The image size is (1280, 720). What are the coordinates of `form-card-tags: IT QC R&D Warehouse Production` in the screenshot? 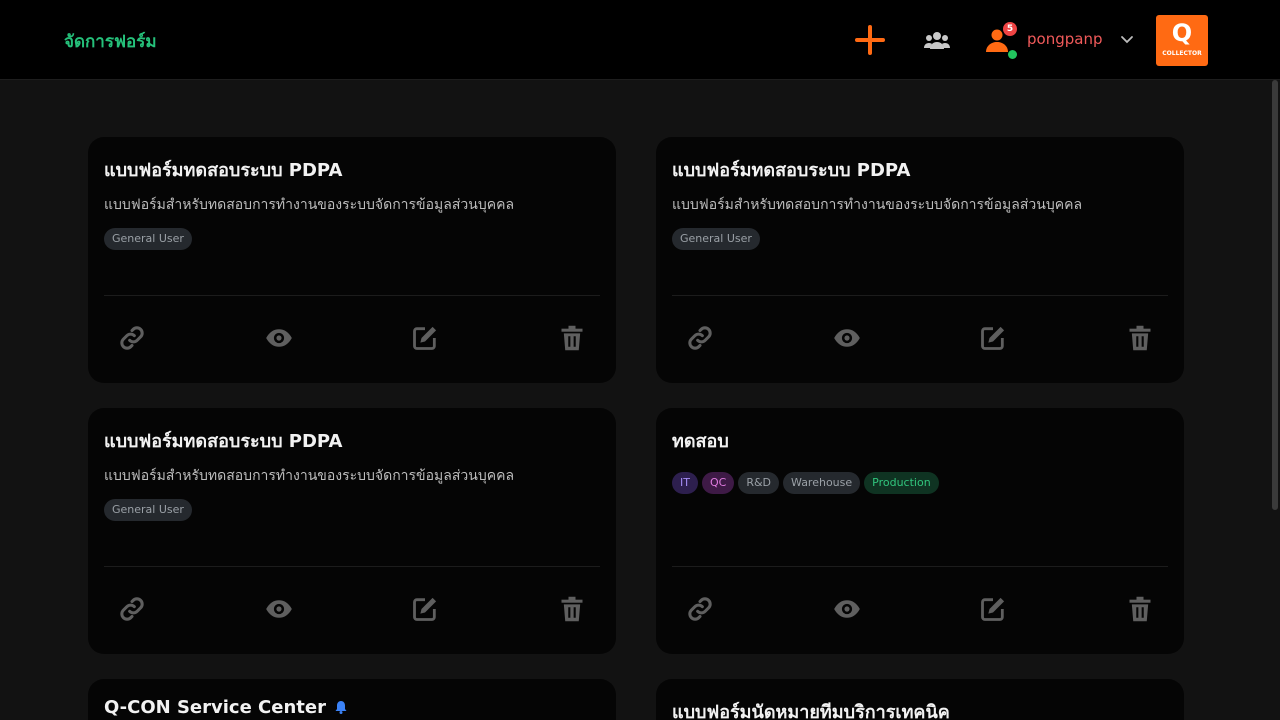 It's located at (805, 483).